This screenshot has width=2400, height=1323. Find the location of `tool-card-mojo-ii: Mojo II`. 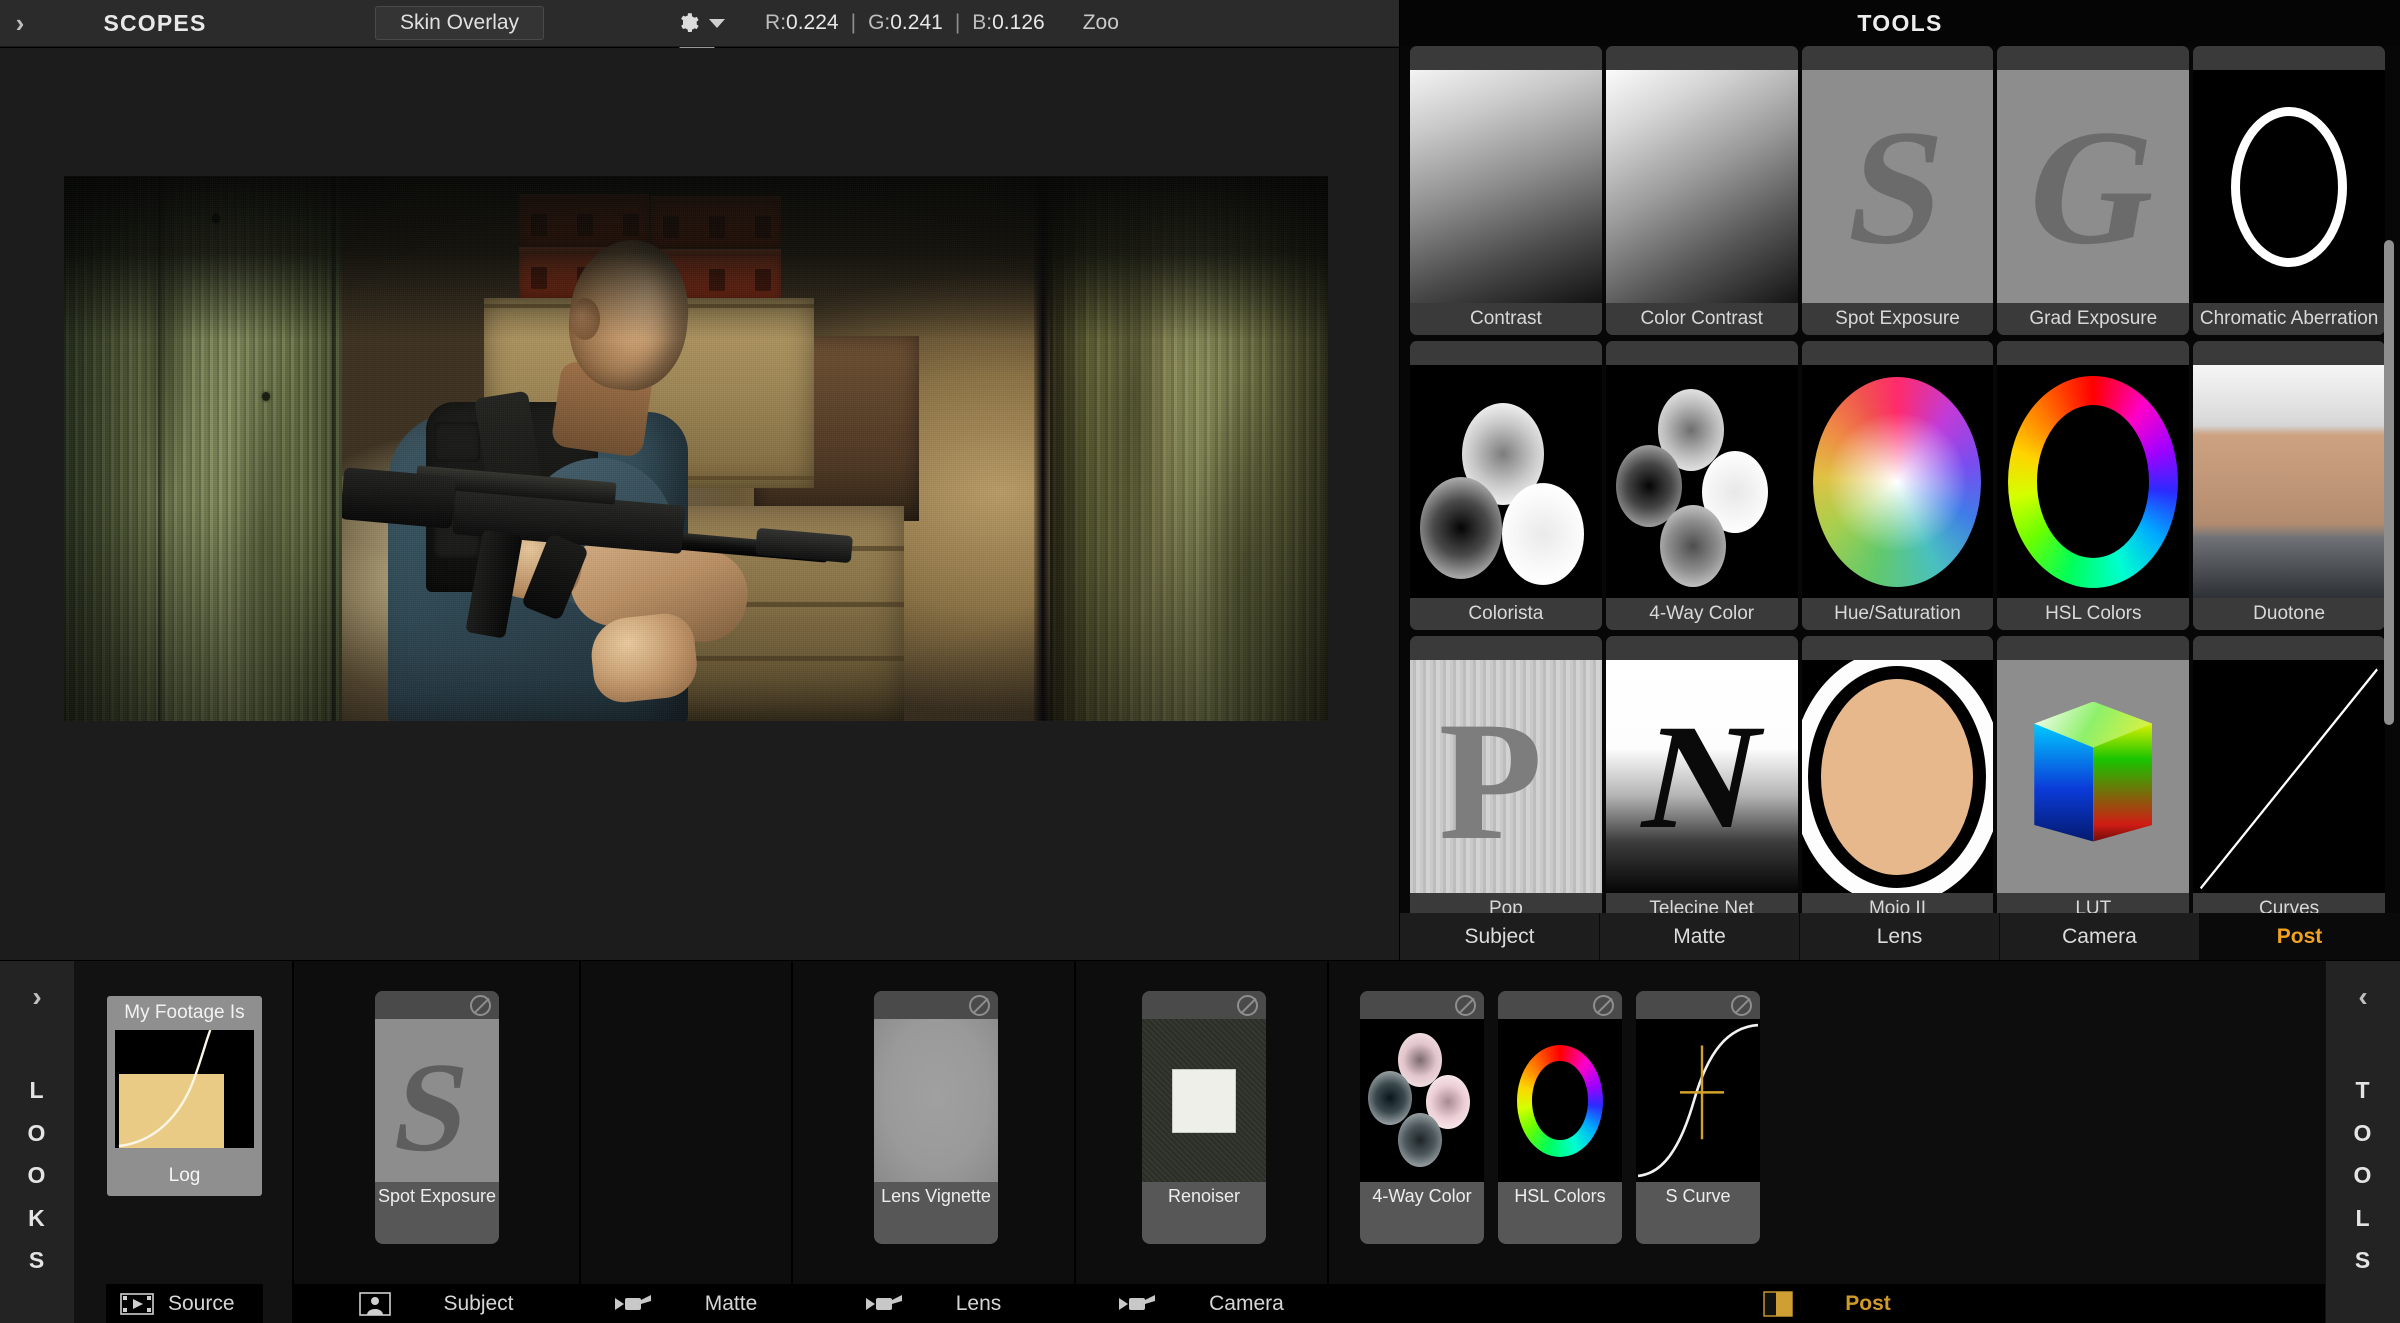

tool-card-mojo-ii: Mojo II is located at coordinates (1897, 780).